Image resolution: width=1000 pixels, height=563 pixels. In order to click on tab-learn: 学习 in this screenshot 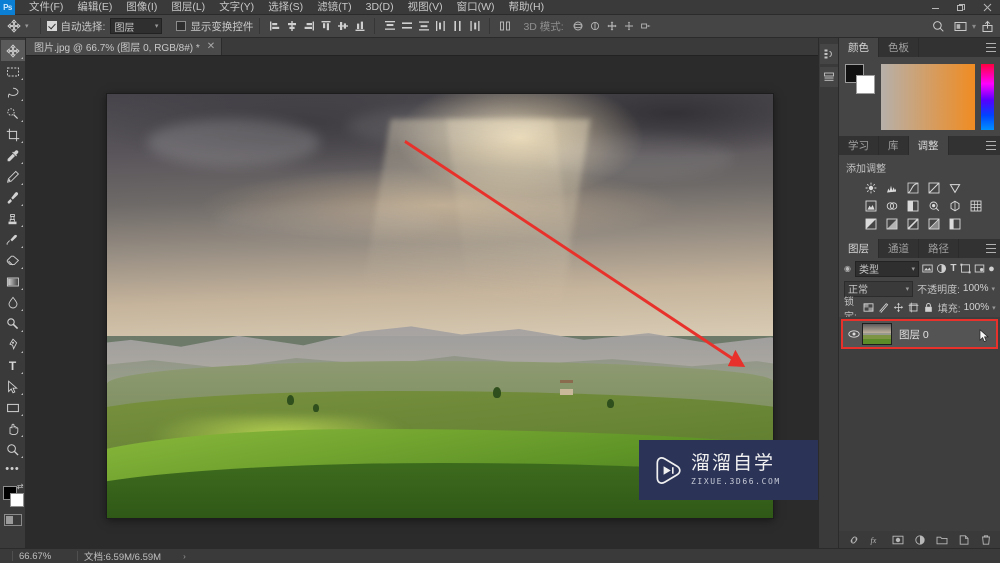, I will do `click(859, 145)`.